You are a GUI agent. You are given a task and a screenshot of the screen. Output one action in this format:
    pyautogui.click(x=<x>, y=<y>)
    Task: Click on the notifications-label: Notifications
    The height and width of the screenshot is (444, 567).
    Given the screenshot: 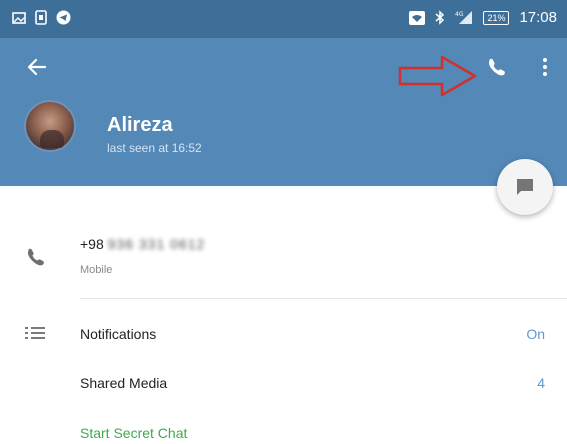 What is the action you would take?
    pyautogui.click(x=118, y=334)
    